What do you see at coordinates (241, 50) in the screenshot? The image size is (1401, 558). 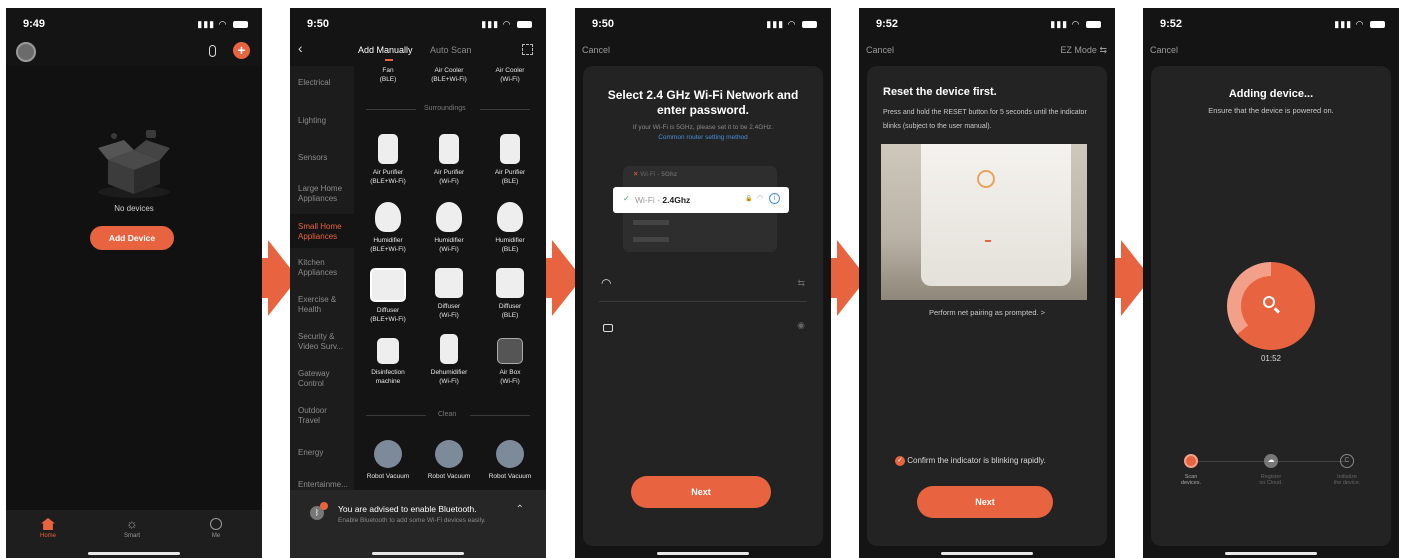 I see `add-icon: +` at bounding box center [241, 50].